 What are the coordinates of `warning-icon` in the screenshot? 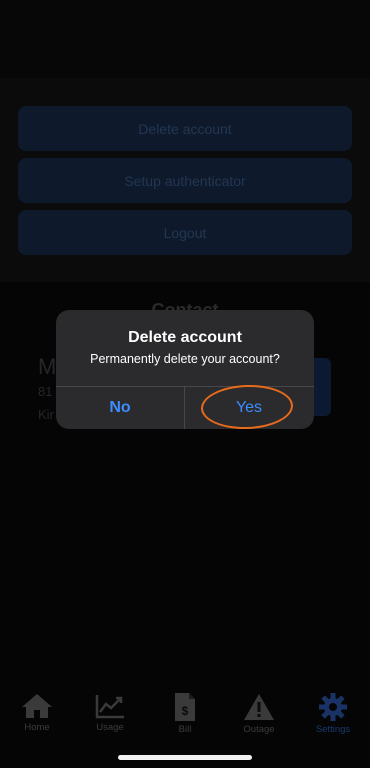 It's located at (259, 707).